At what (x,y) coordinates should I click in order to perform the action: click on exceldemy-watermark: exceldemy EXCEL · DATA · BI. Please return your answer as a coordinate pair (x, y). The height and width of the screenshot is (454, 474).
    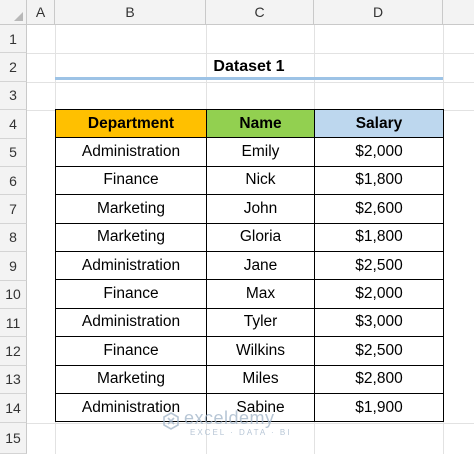
    Looking at the image, I should click on (237, 423).